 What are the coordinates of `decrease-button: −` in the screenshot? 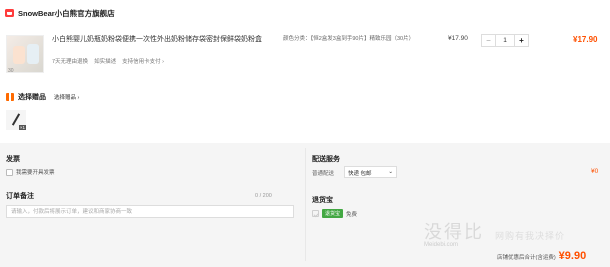 It's located at (488, 40).